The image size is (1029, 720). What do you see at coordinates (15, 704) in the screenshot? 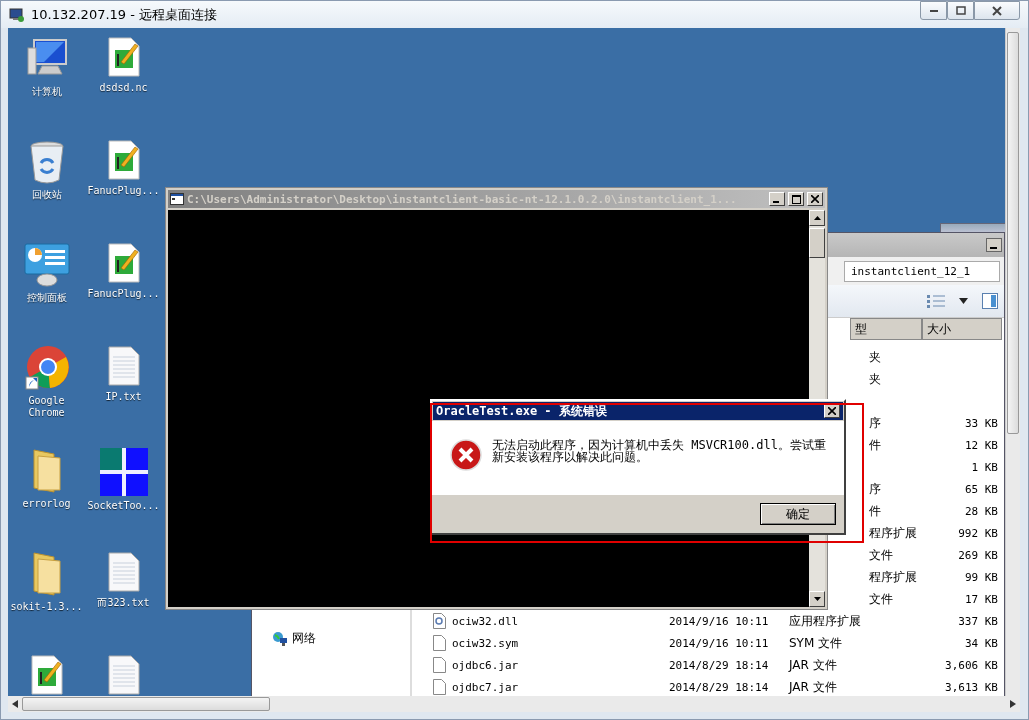
I see `scroll-left-icon` at bounding box center [15, 704].